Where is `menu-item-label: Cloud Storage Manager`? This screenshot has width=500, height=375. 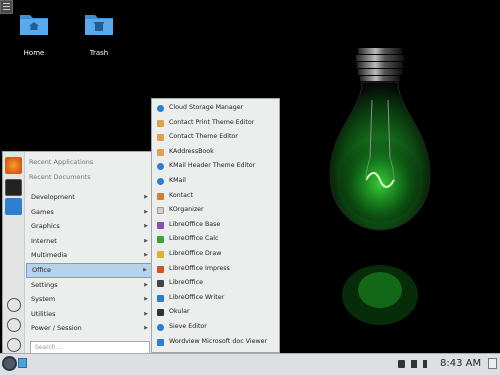 menu-item-label: Cloud Storage Manager is located at coordinates (206, 107).